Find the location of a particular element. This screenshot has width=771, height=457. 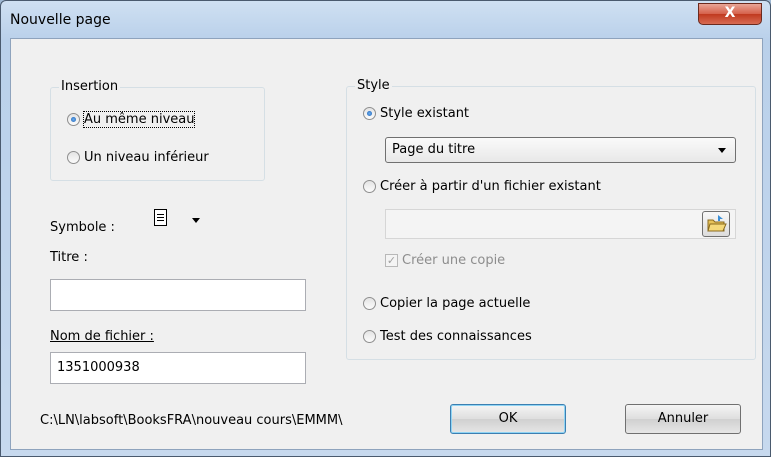

title-input is located at coordinates (178, 295).